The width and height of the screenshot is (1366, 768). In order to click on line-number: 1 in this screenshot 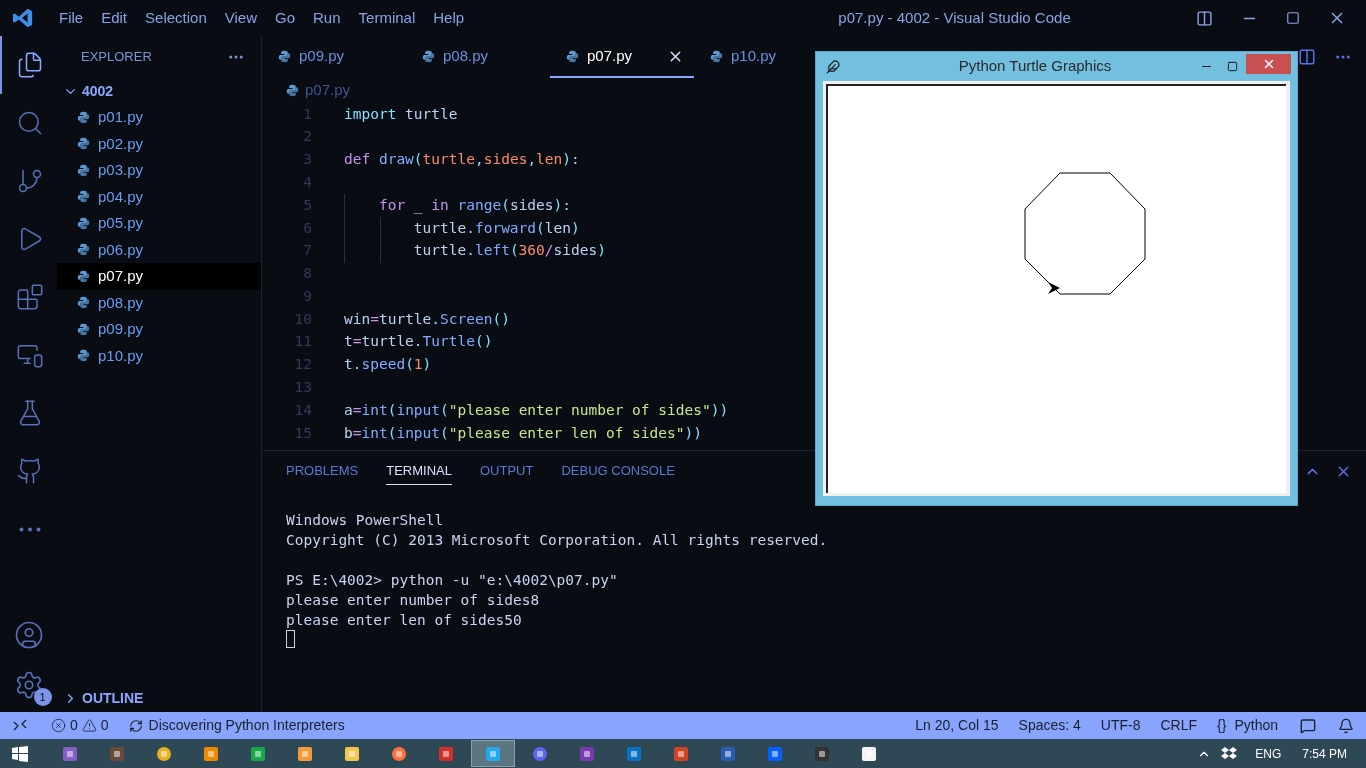, I will do `click(307, 114)`.